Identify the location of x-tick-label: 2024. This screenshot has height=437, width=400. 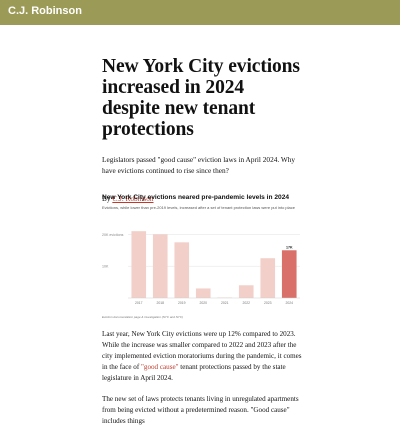
(289, 303).